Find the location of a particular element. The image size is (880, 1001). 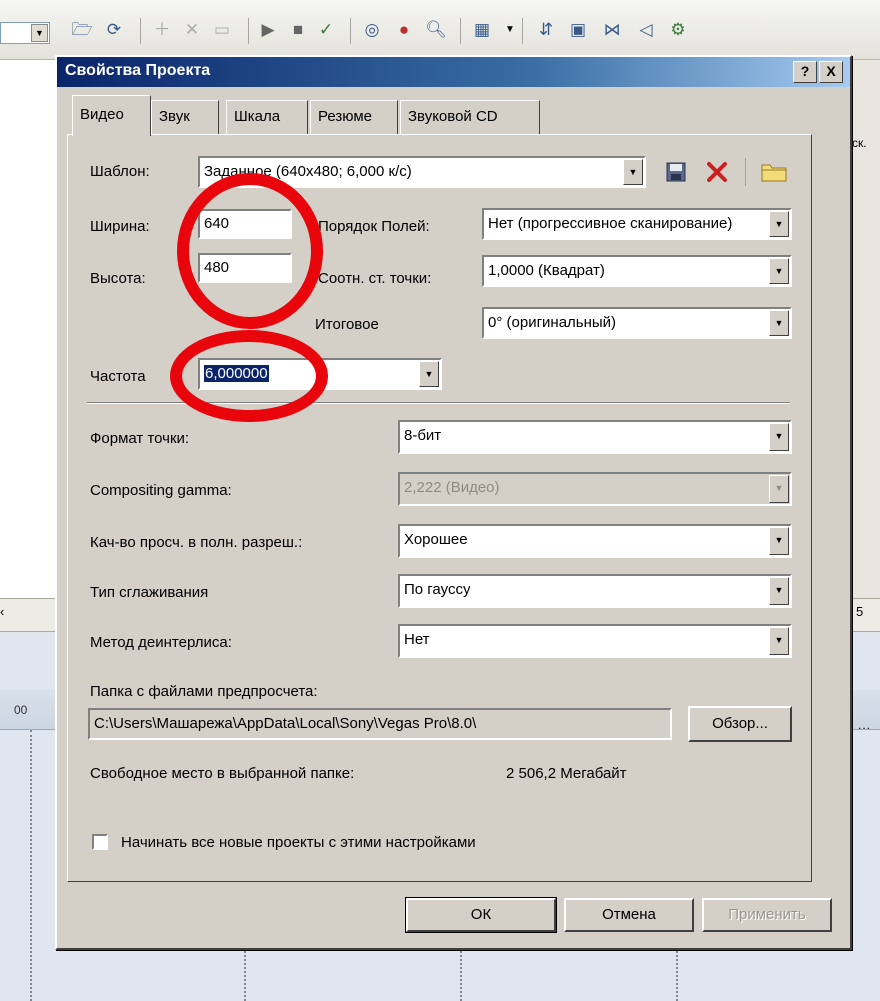

pixel-format-value: 8-бит is located at coordinates (423, 435).